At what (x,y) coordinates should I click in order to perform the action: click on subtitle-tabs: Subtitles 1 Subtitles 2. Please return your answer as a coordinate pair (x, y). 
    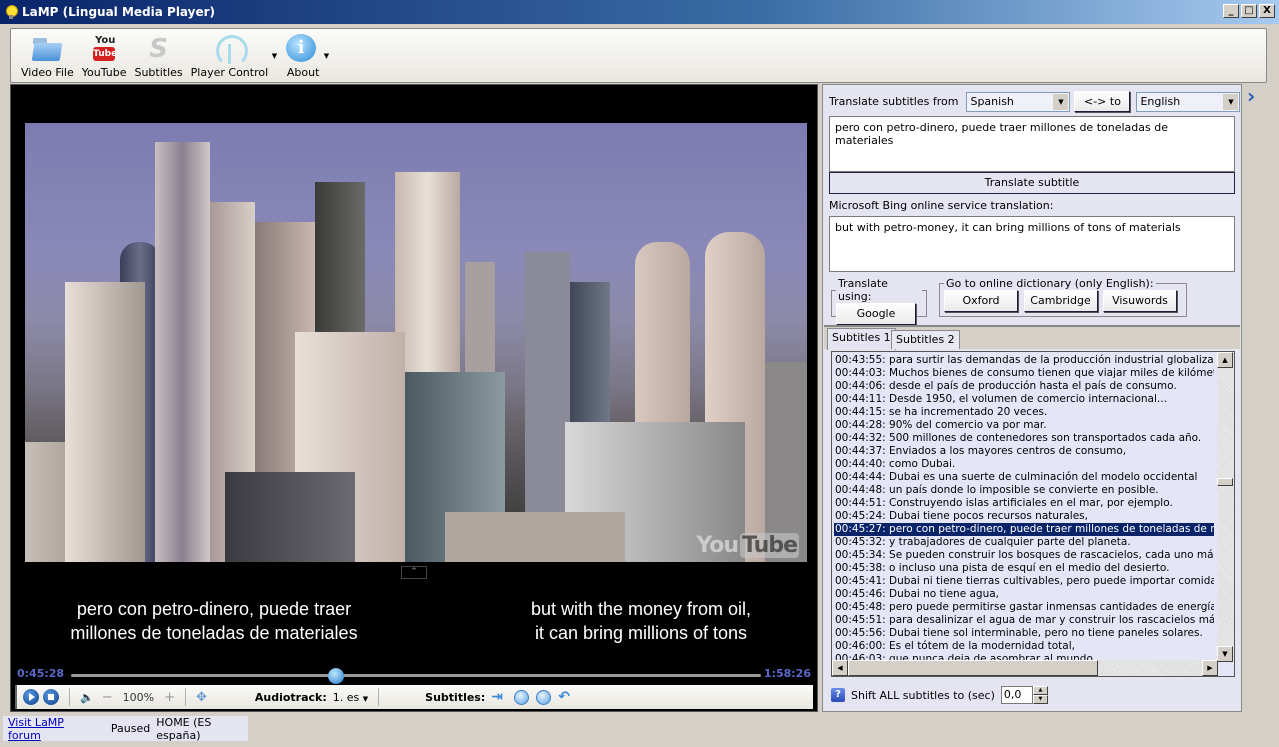
    Looking at the image, I should click on (1032, 337).